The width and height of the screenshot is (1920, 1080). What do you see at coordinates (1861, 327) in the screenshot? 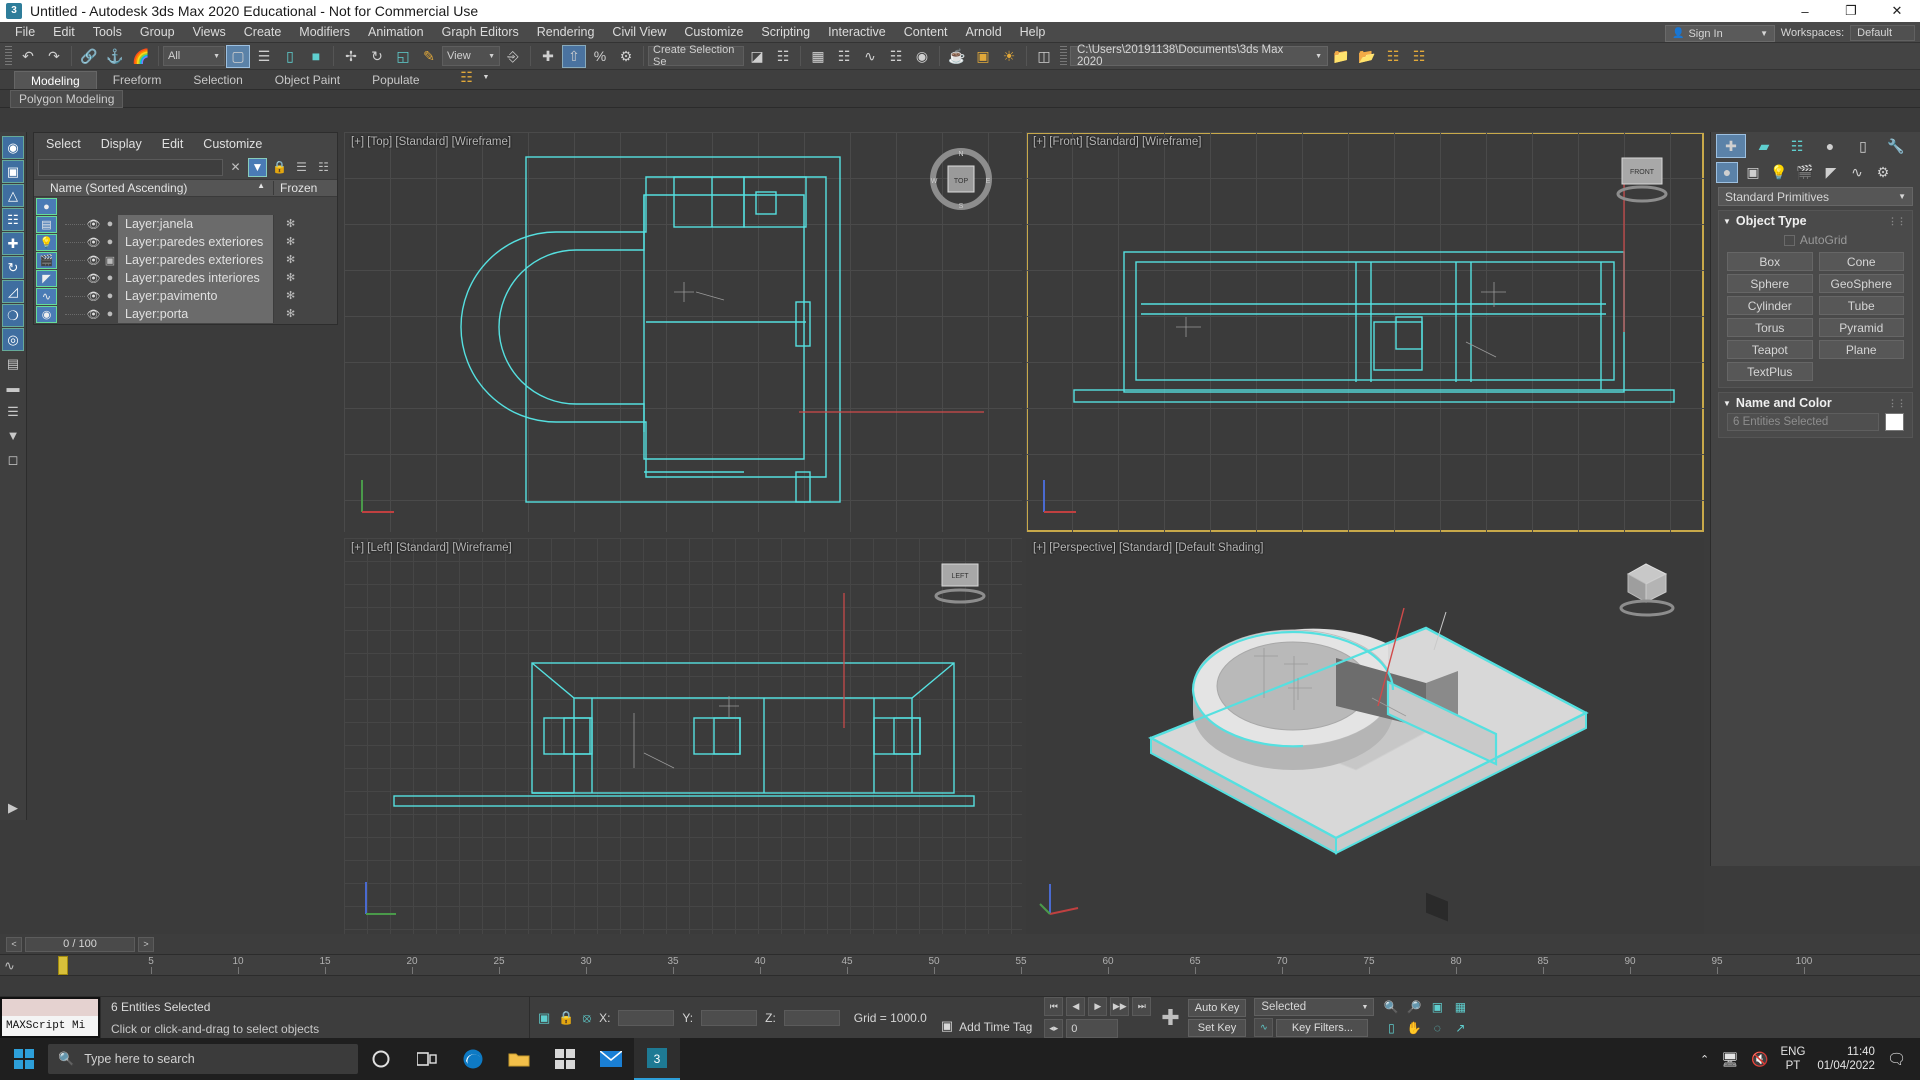
I see `create-pyramid-button: Pyramid` at bounding box center [1861, 327].